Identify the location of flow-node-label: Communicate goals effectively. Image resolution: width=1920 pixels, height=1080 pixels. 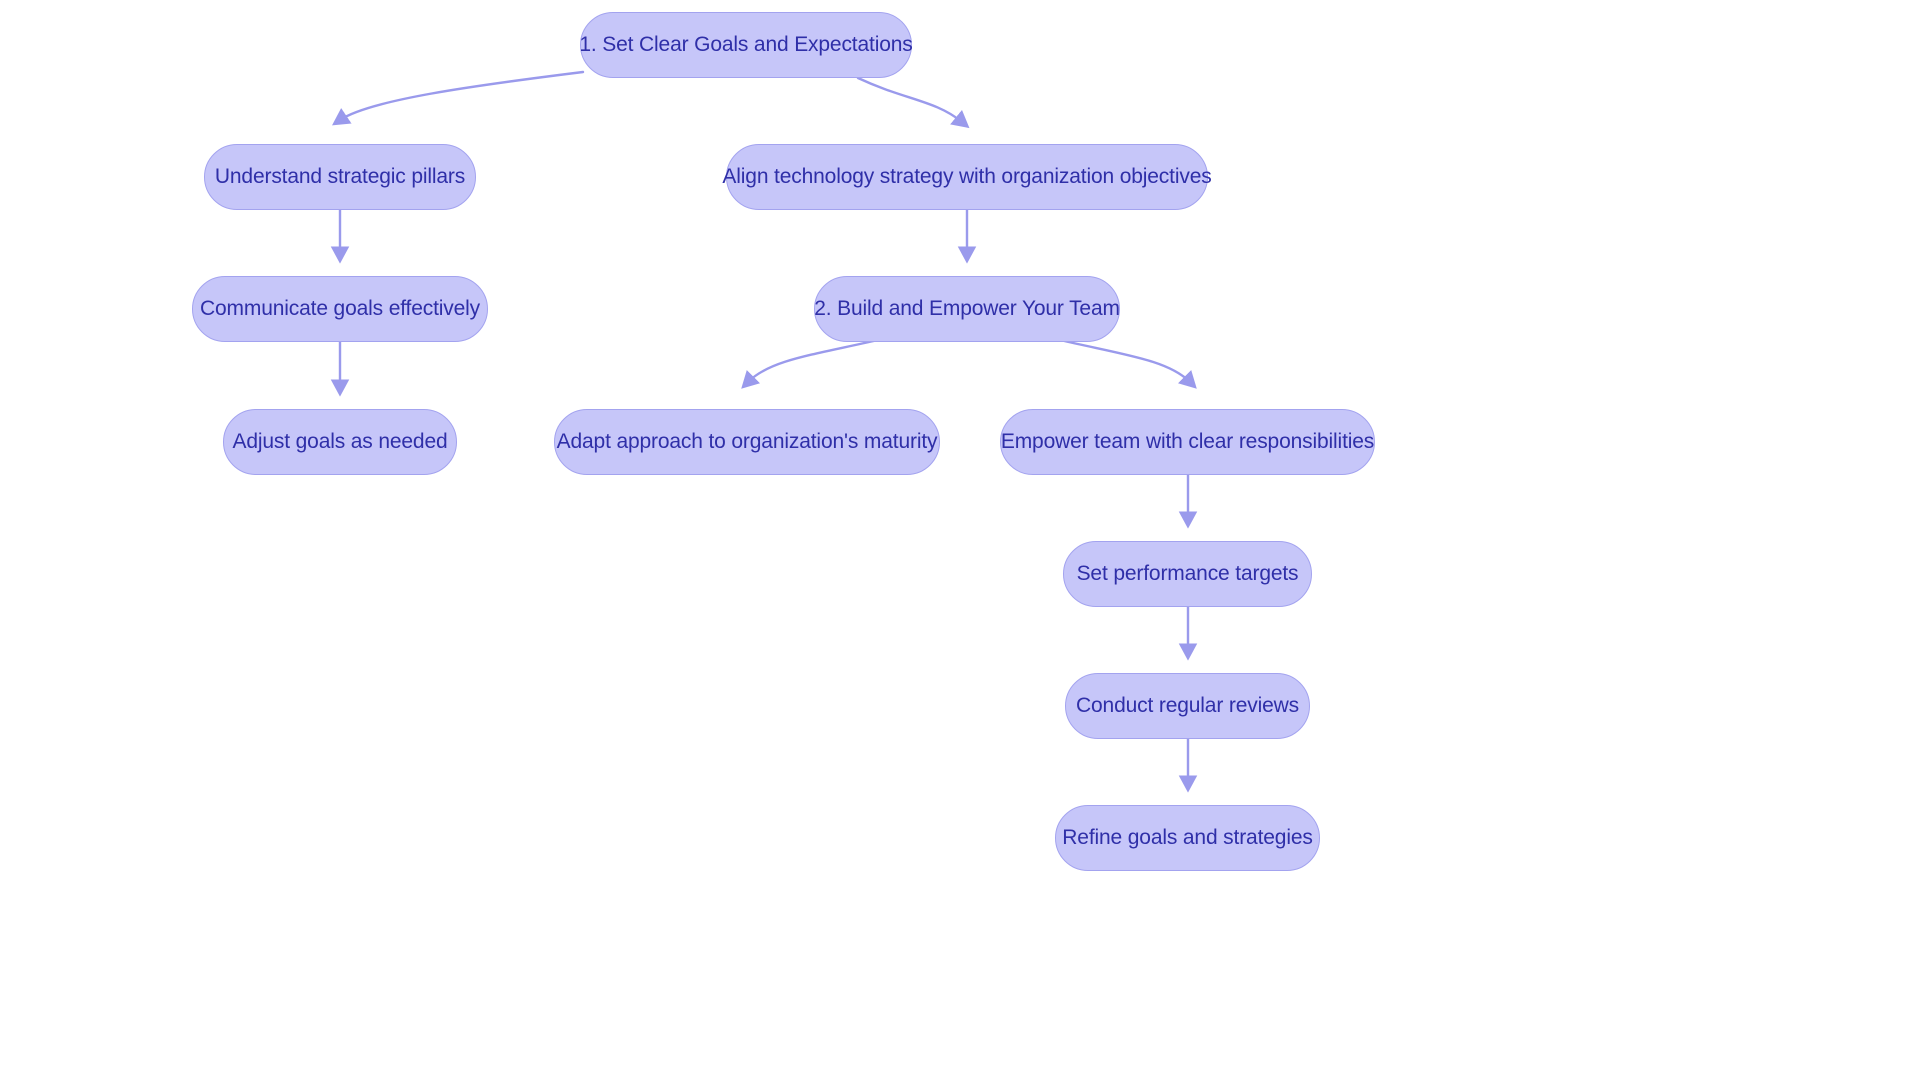
(340, 309).